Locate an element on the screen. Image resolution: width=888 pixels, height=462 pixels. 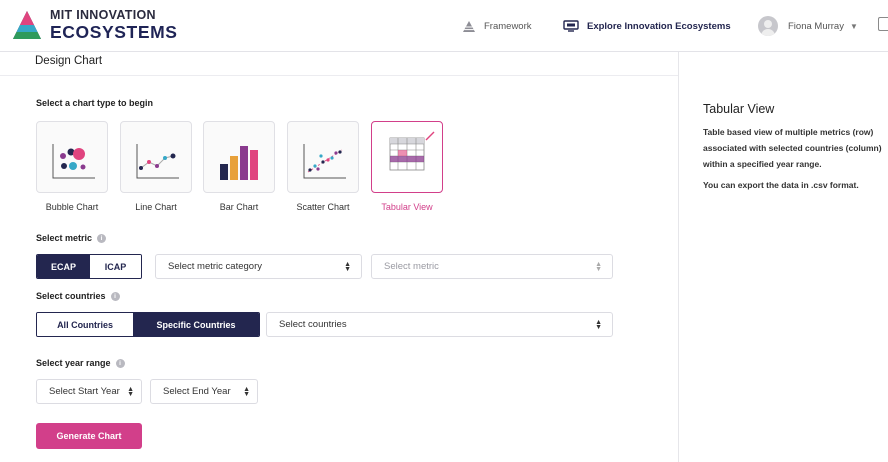
nav-explore-label: Explore Innovation Ecosystems is located at coordinates (659, 26).